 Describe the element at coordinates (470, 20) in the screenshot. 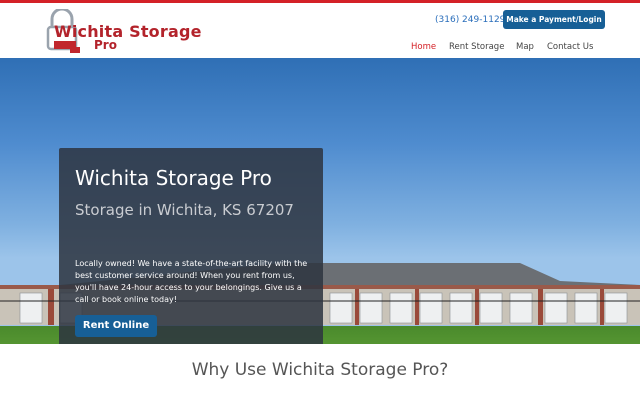

I see `phone-link: (316) 249-1129` at that location.